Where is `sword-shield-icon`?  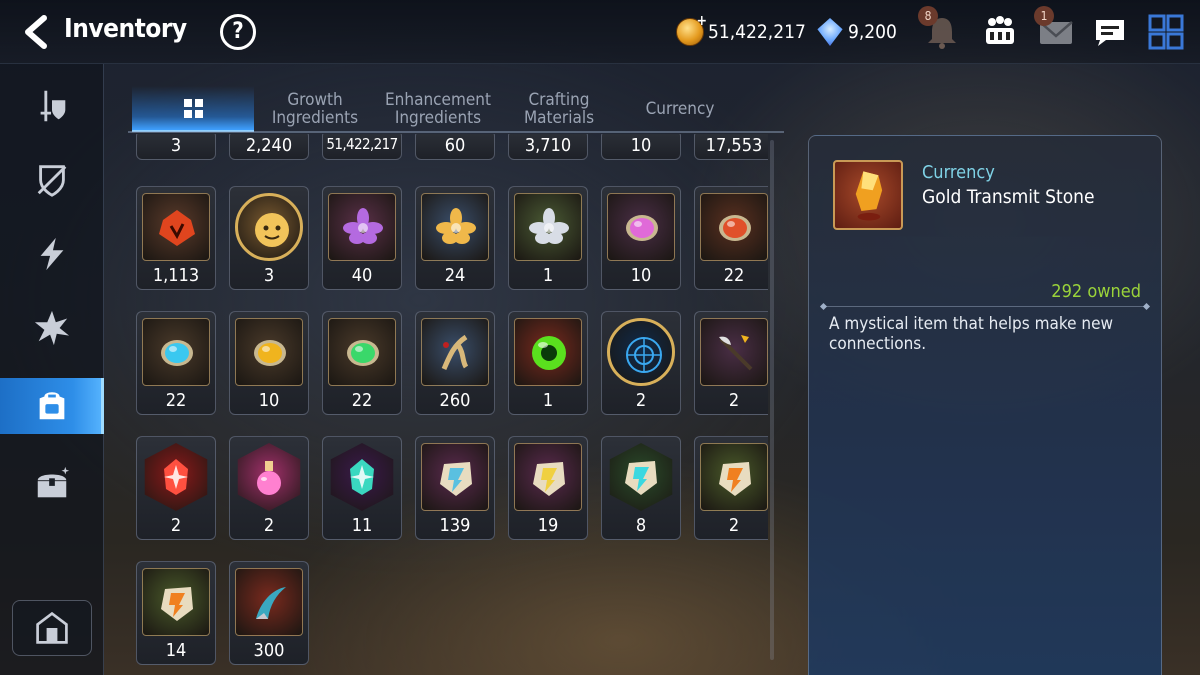 sword-shield-icon is located at coordinates (53, 106).